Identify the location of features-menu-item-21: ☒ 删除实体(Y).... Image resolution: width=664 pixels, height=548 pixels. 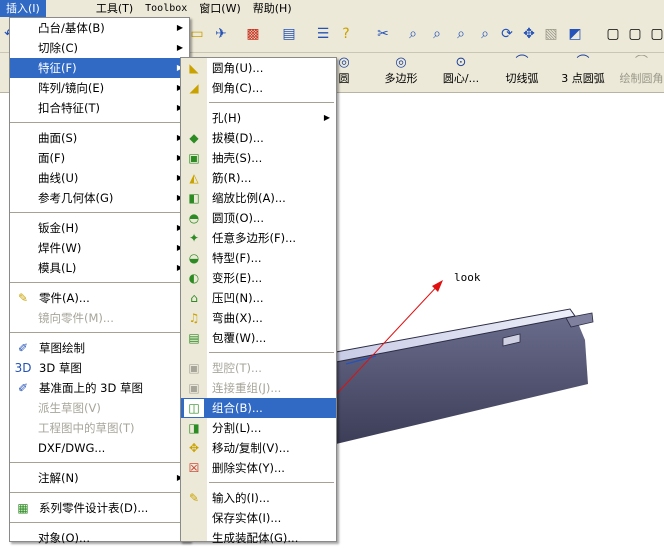
(258, 468).